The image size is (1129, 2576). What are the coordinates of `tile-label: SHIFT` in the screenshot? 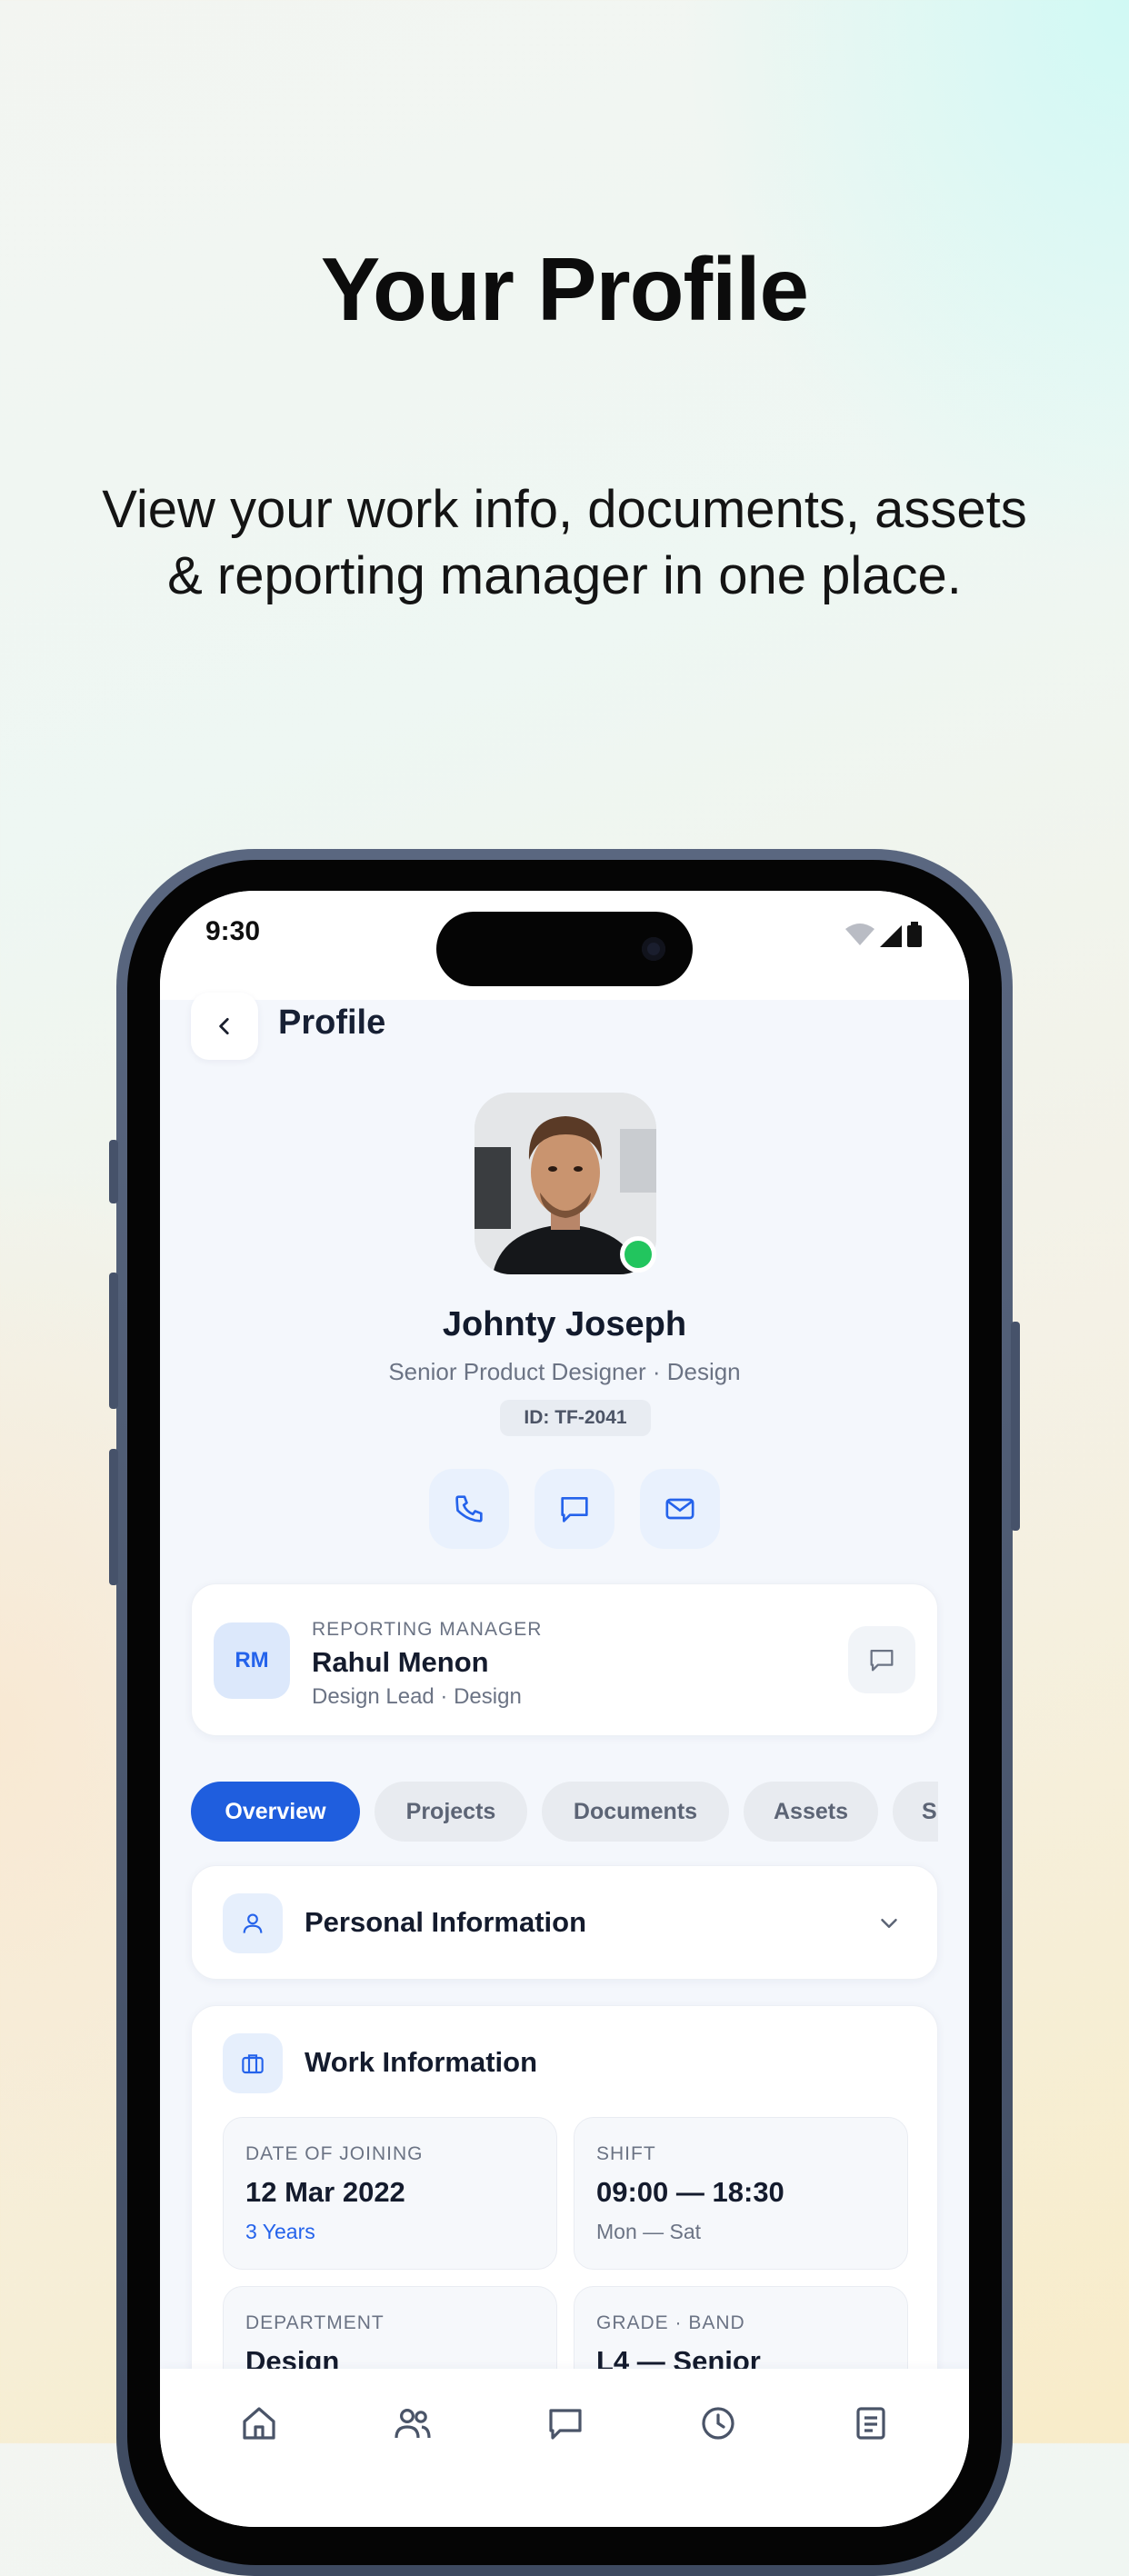 It's located at (626, 2153).